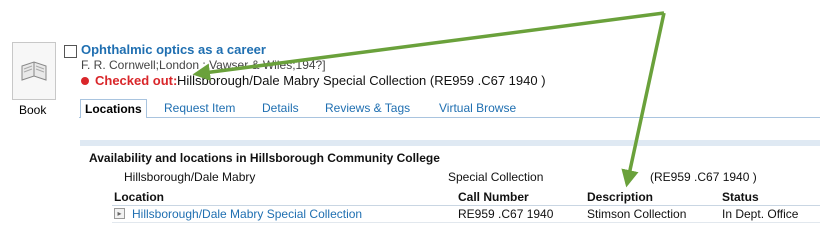 Image resolution: width=820 pixels, height=243 pixels. I want to click on table-header-divider, so click(466, 205).